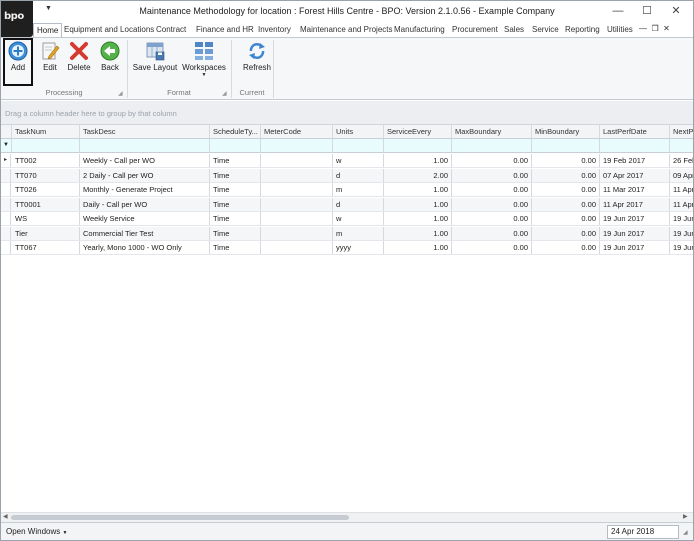 This screenshot has width=694, height=541. I want to click on minimize-button: —, so click(618, 11).